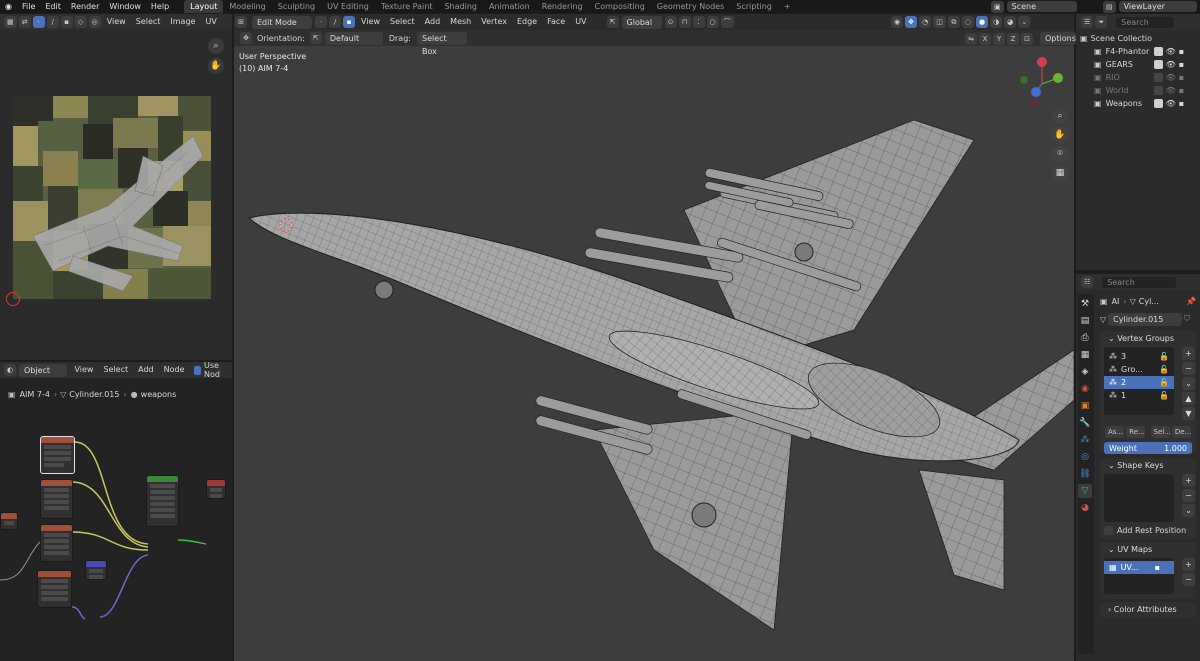 This screenshot has width=1200, height=661. What do you see at coordinates (1138, 90) in the screenshot?
I see `outliner-item: ▣ World 👁 ▪` at bounding box center [1138, 90].